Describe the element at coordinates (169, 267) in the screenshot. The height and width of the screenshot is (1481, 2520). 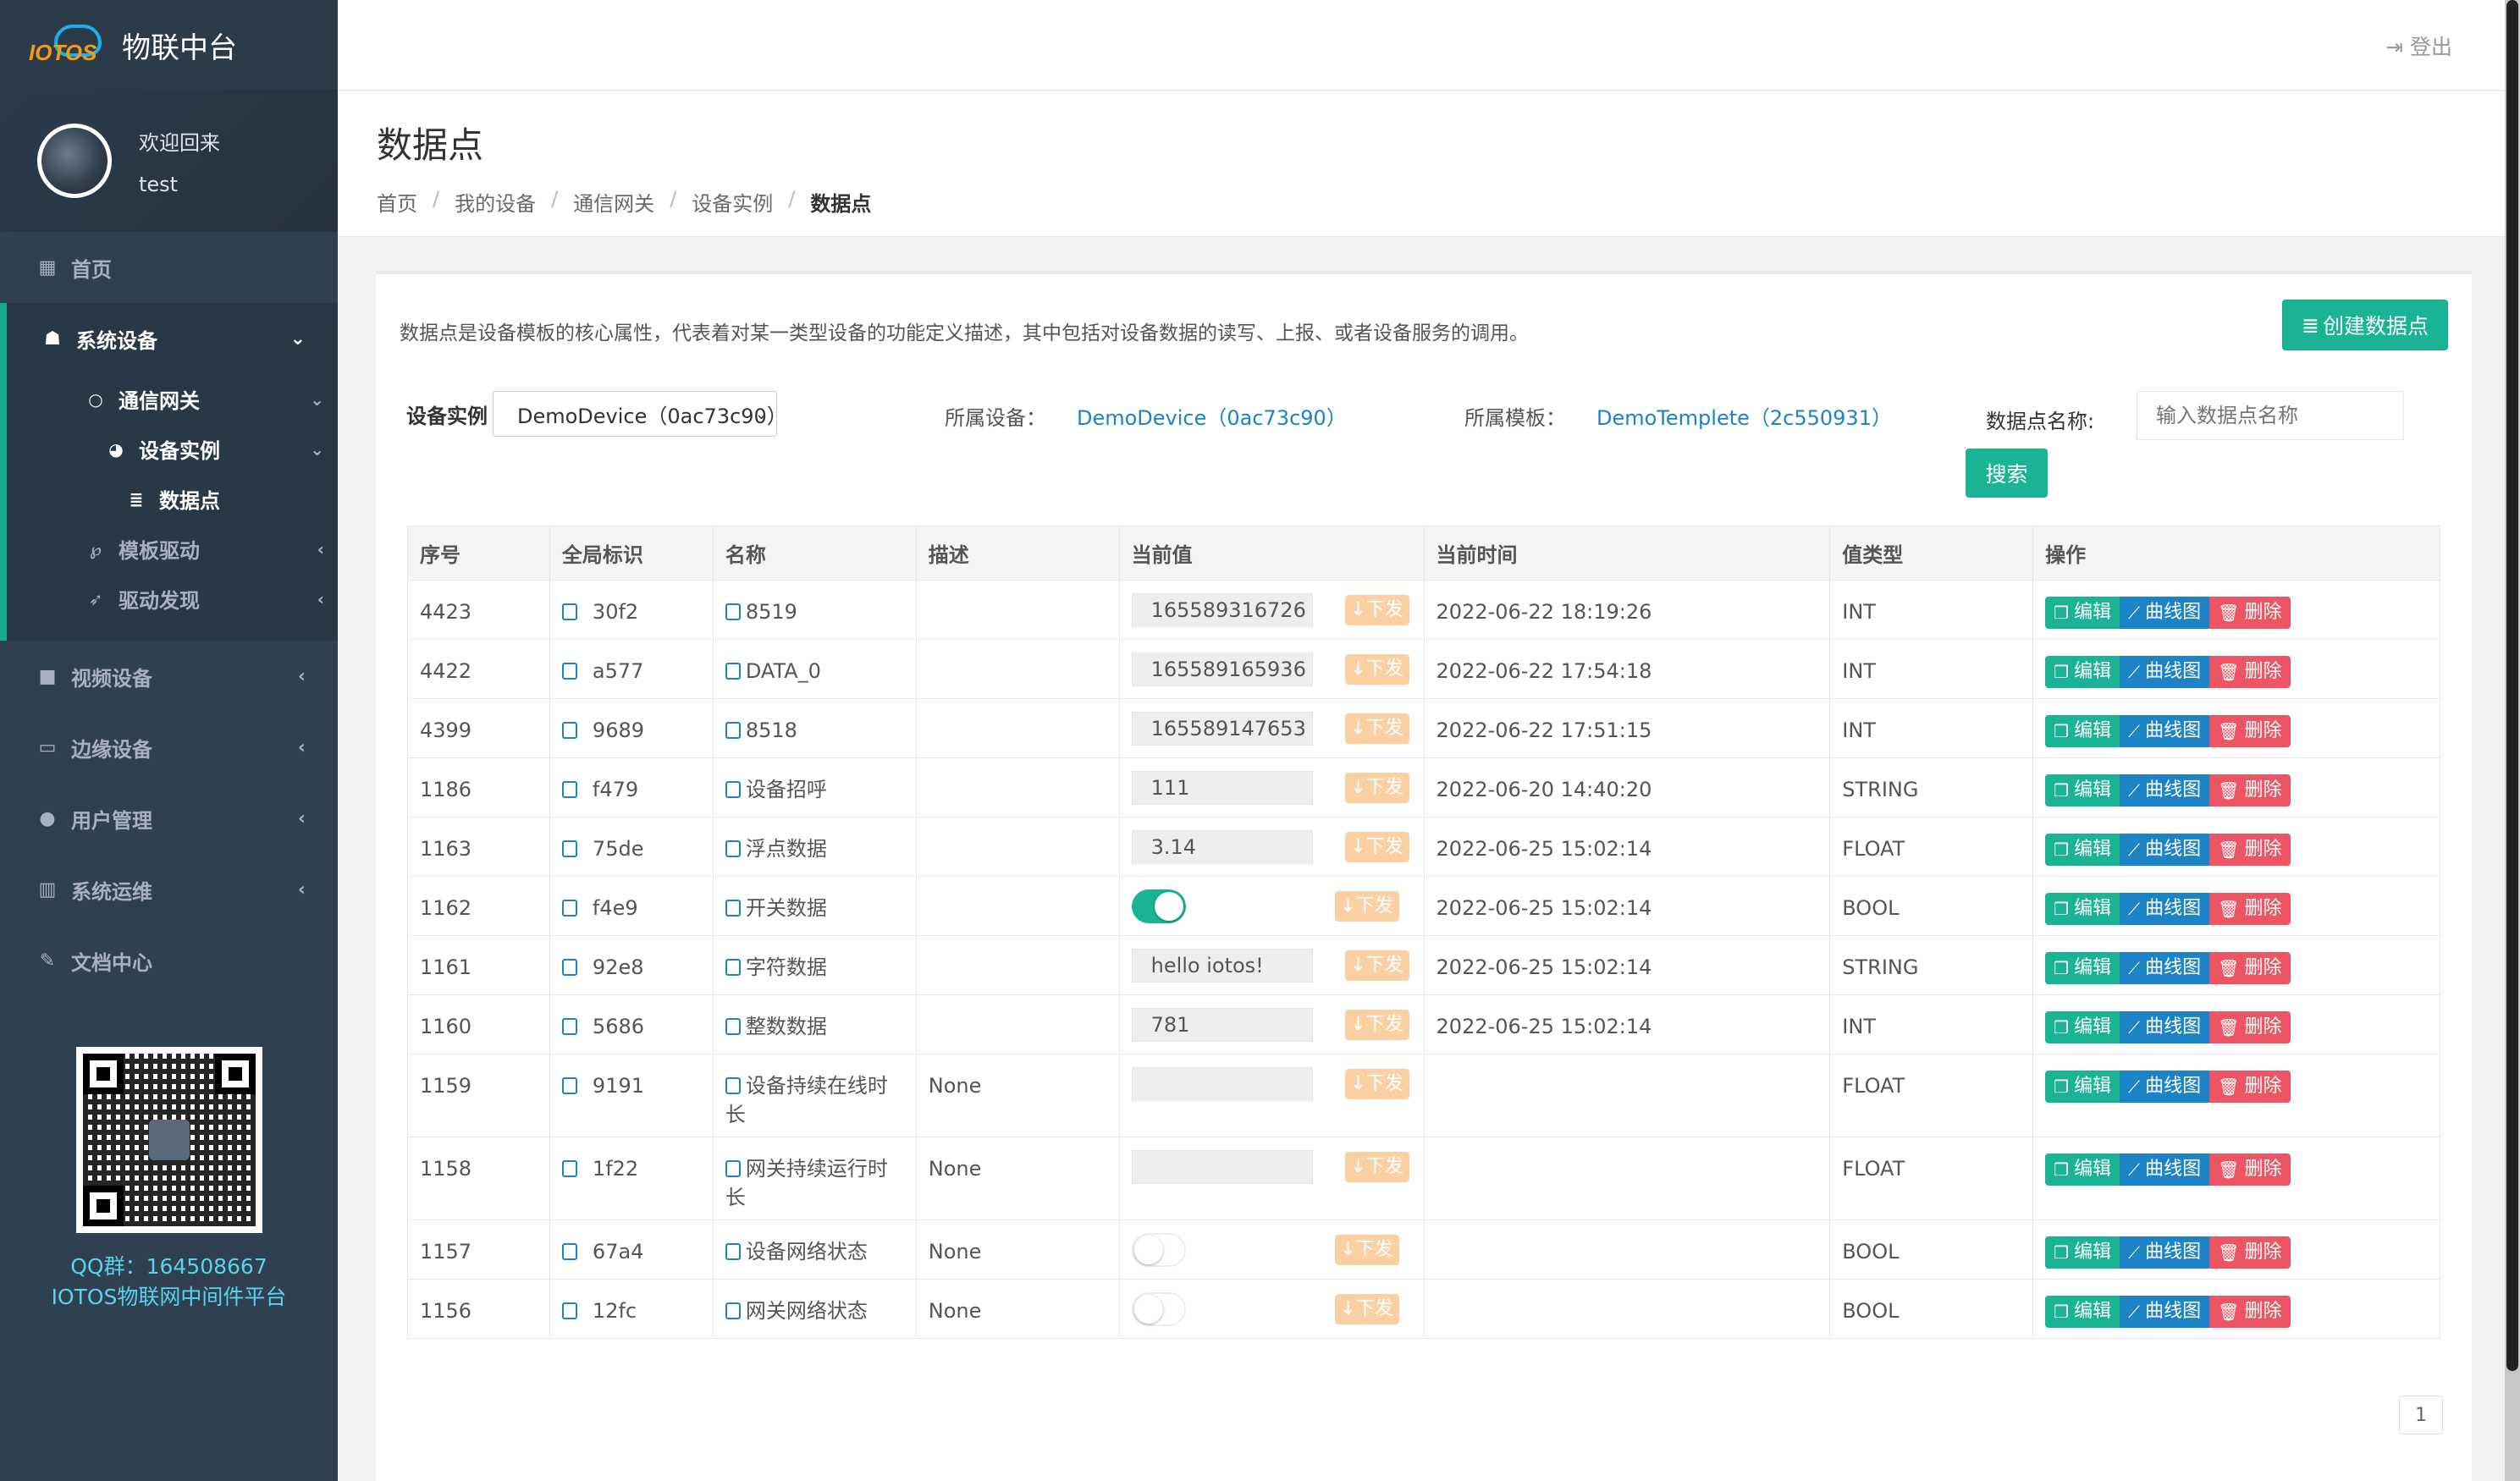
I see `sidebar-item-home: ▦ 首页` at that location.